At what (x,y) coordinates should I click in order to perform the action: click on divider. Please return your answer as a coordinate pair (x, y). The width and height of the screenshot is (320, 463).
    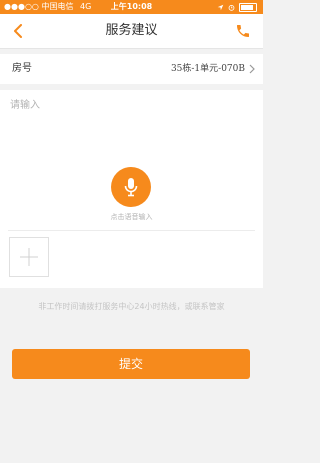
    Looking at the image, I should click on (131, 230).